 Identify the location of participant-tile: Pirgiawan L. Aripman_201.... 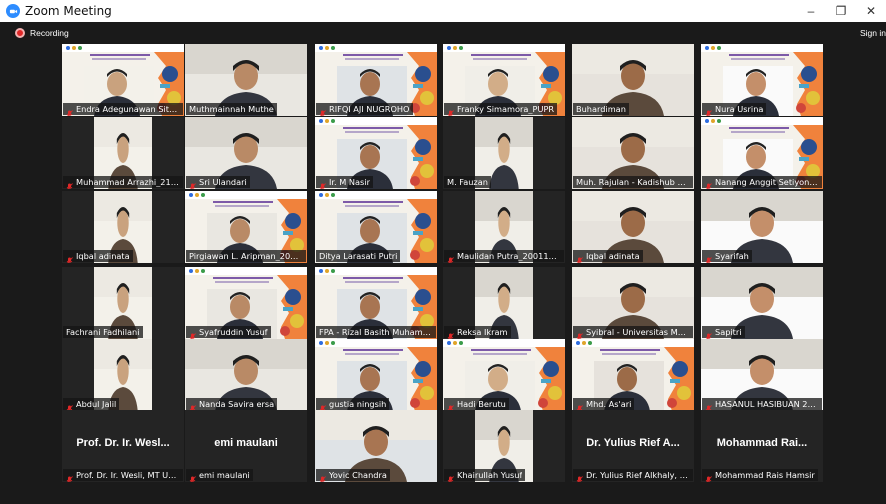
(246, 227).